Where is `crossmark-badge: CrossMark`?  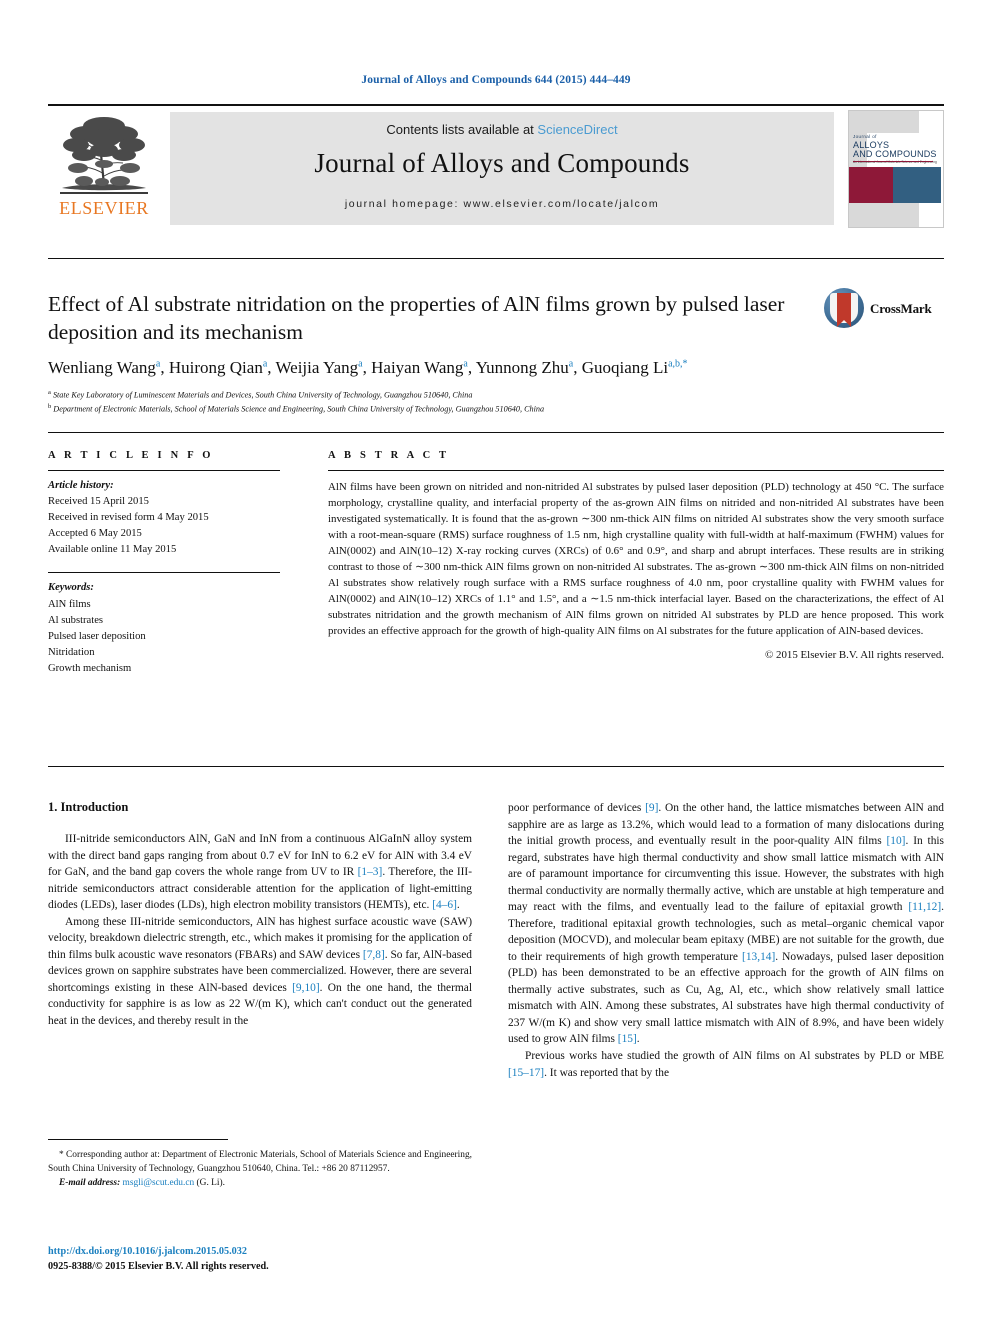
crossmark-badge: CrossMark is located at coordinates (884, 310).